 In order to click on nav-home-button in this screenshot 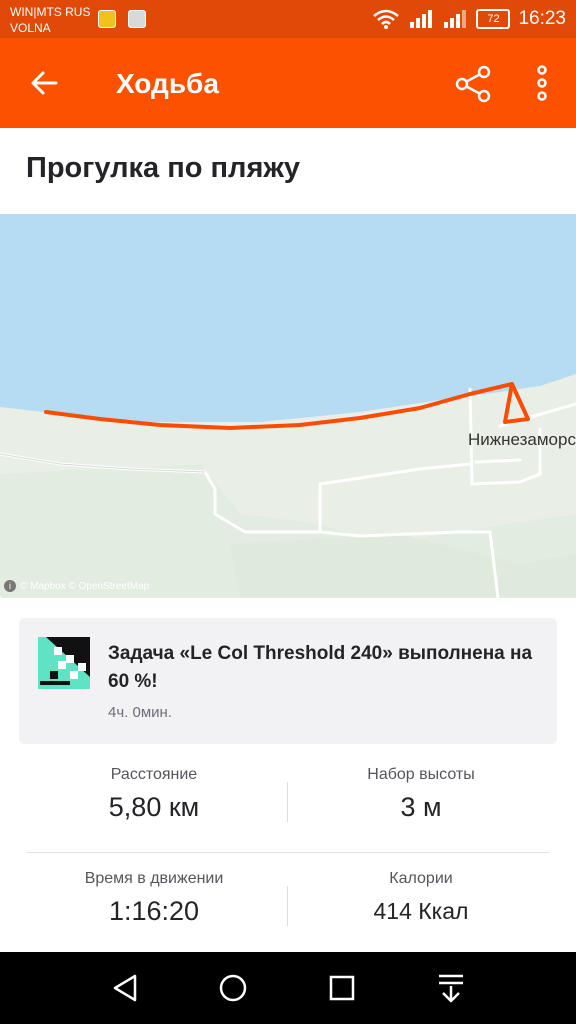, I will do `click(233, 988)`.